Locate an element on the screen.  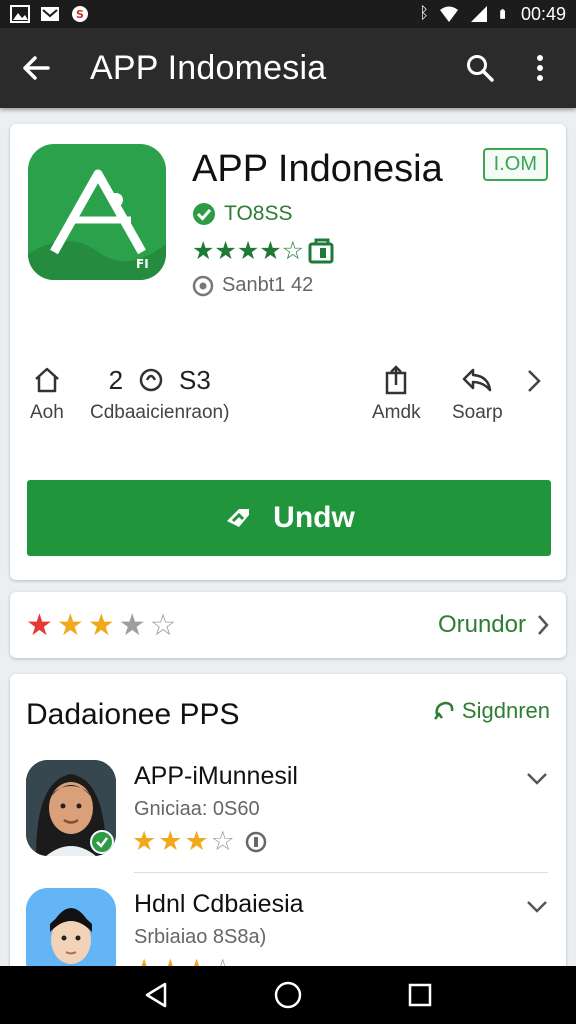
app-size-row: Sanbt1 42 is located at coordinates (252, 285).